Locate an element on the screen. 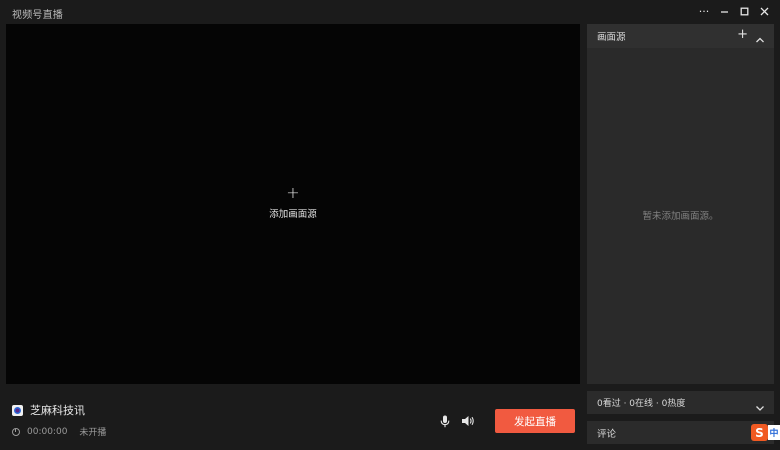 The image size is (780, 450). add-source-label: 添加画面源 is located at coordinates (293, 214).